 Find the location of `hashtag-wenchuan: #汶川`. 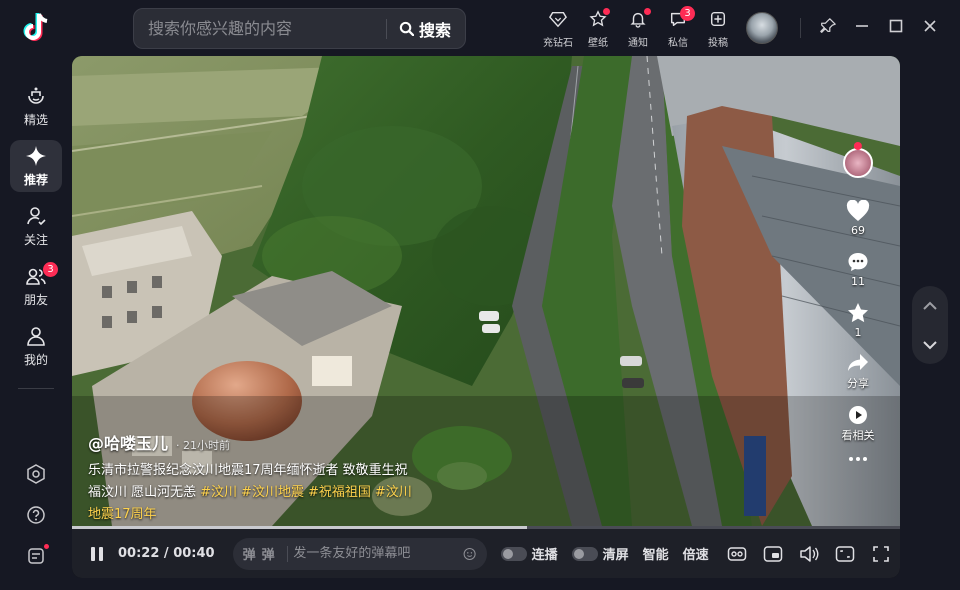

hashtag-wenchuan: #汶川 is located at coordinates (218, 492).